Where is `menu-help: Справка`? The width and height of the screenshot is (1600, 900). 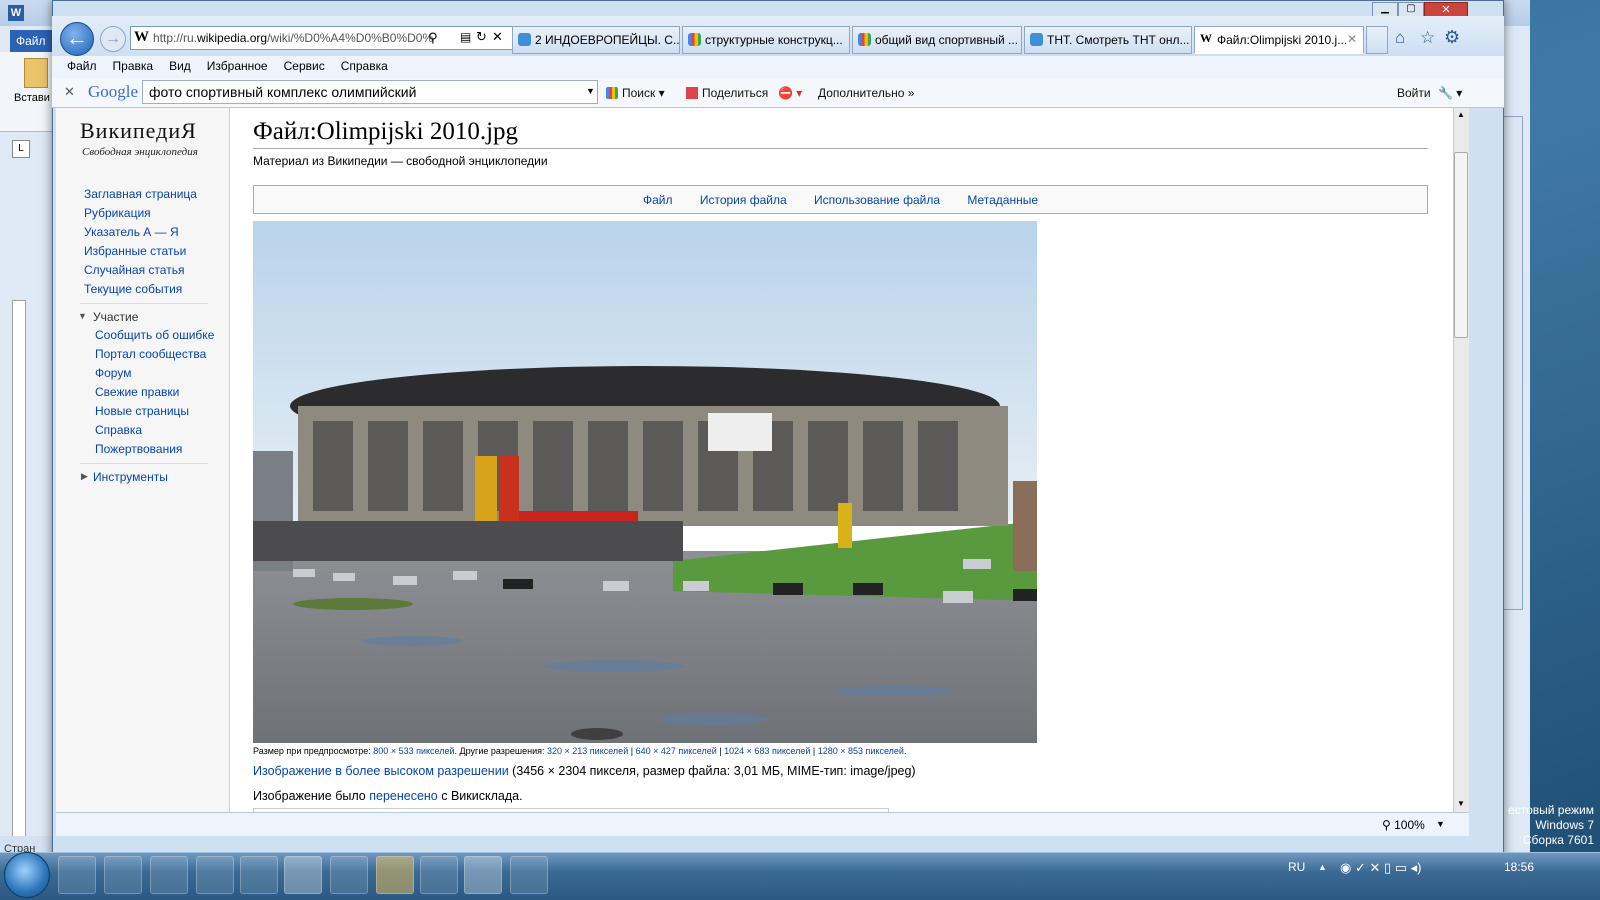
menu-help: Справка is located at coordinates (364, 66).